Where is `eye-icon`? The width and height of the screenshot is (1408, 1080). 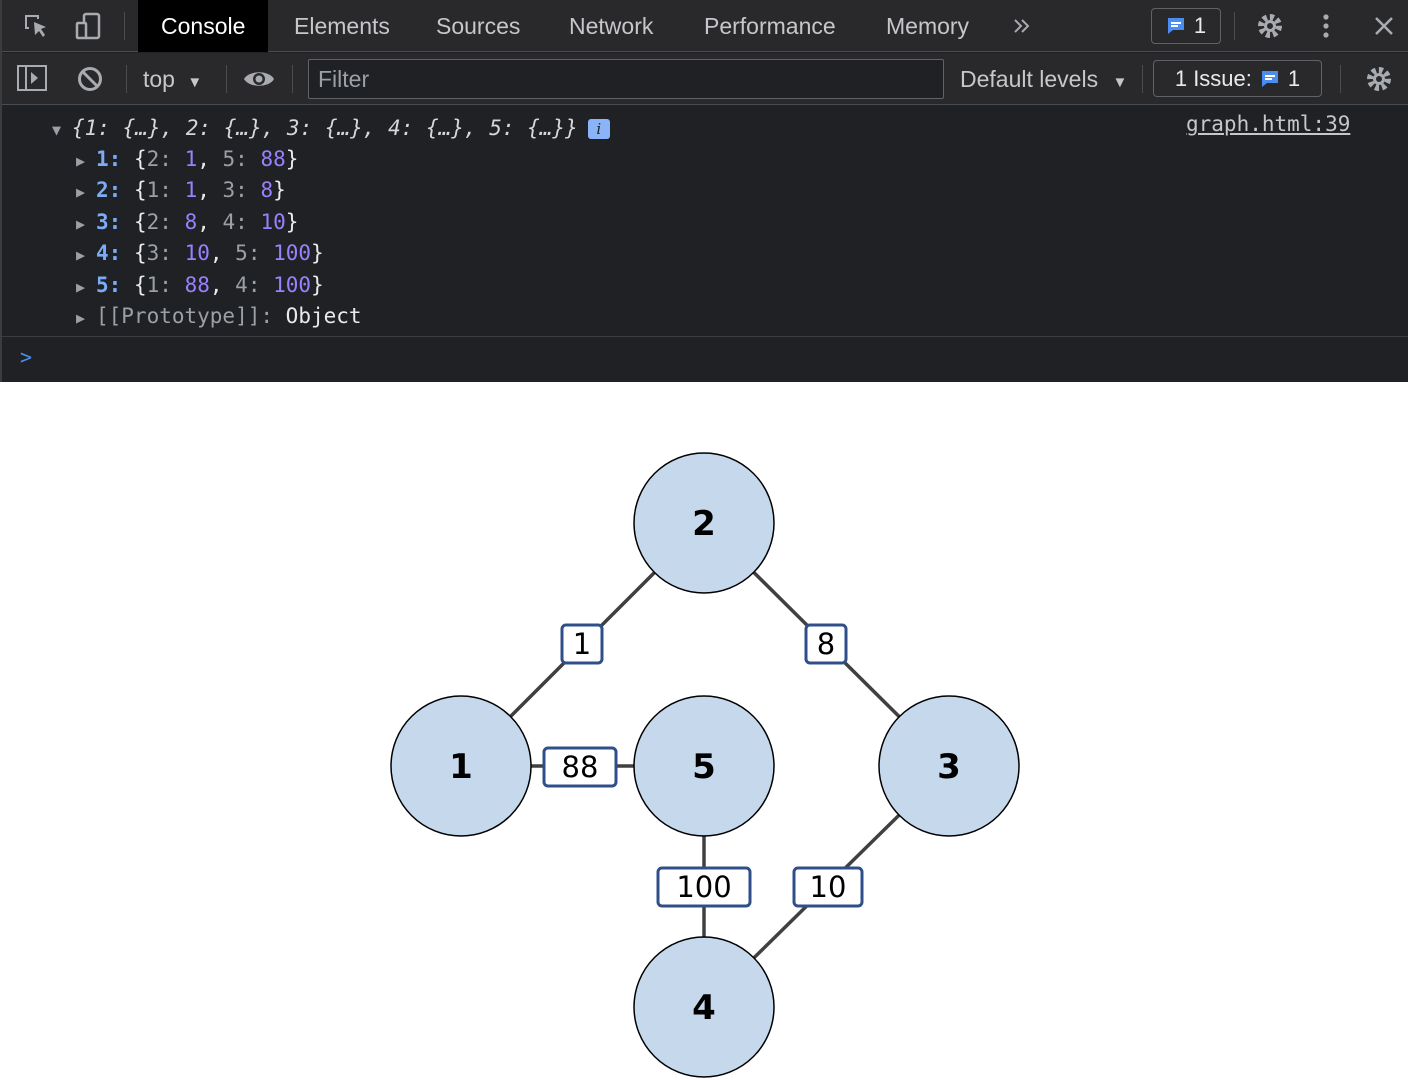 eye-icon is located at coordinates (259, 81).